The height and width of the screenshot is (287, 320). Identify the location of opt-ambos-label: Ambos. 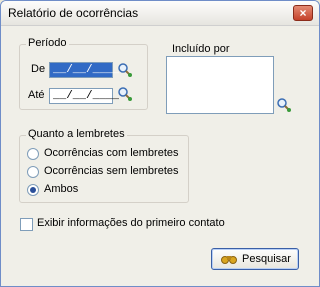
(61, 189).